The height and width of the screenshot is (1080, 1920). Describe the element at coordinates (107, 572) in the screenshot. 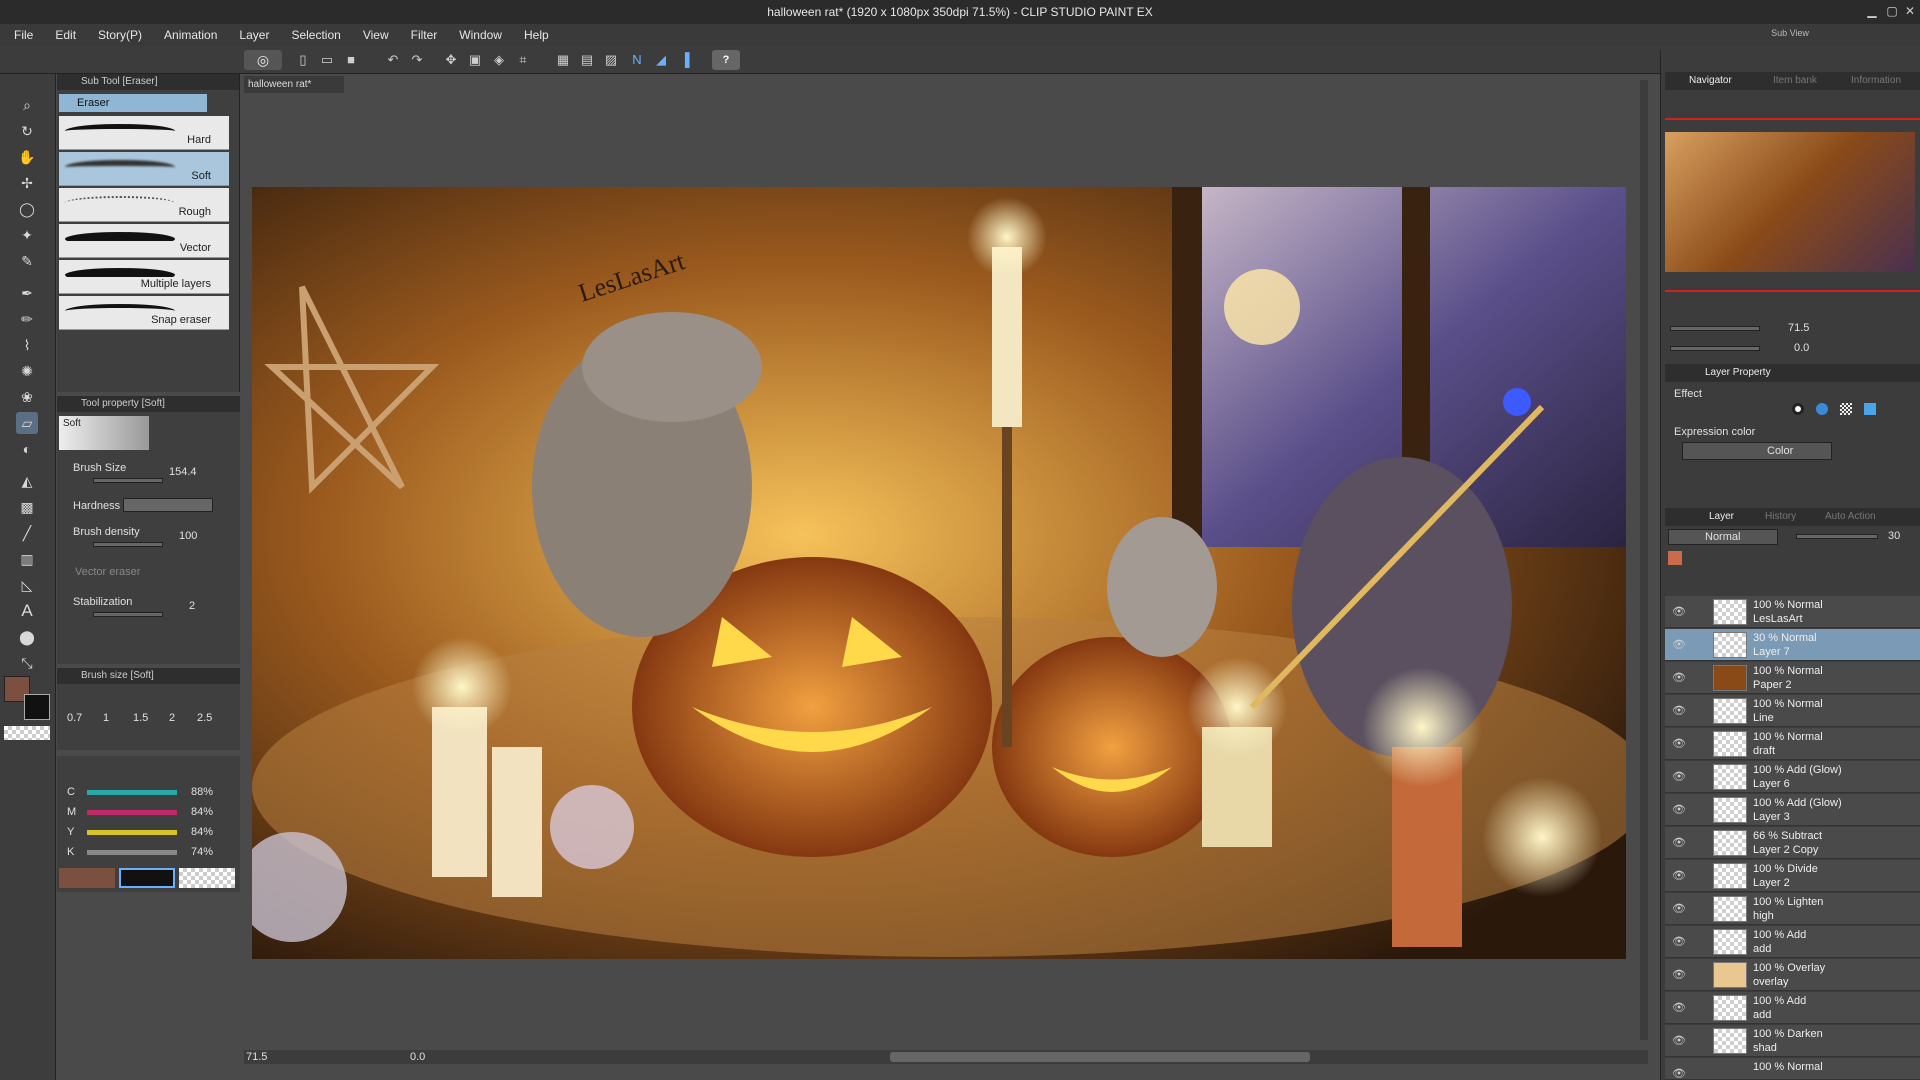

I see `vector-eraser-label: Vector eraser` at that location.